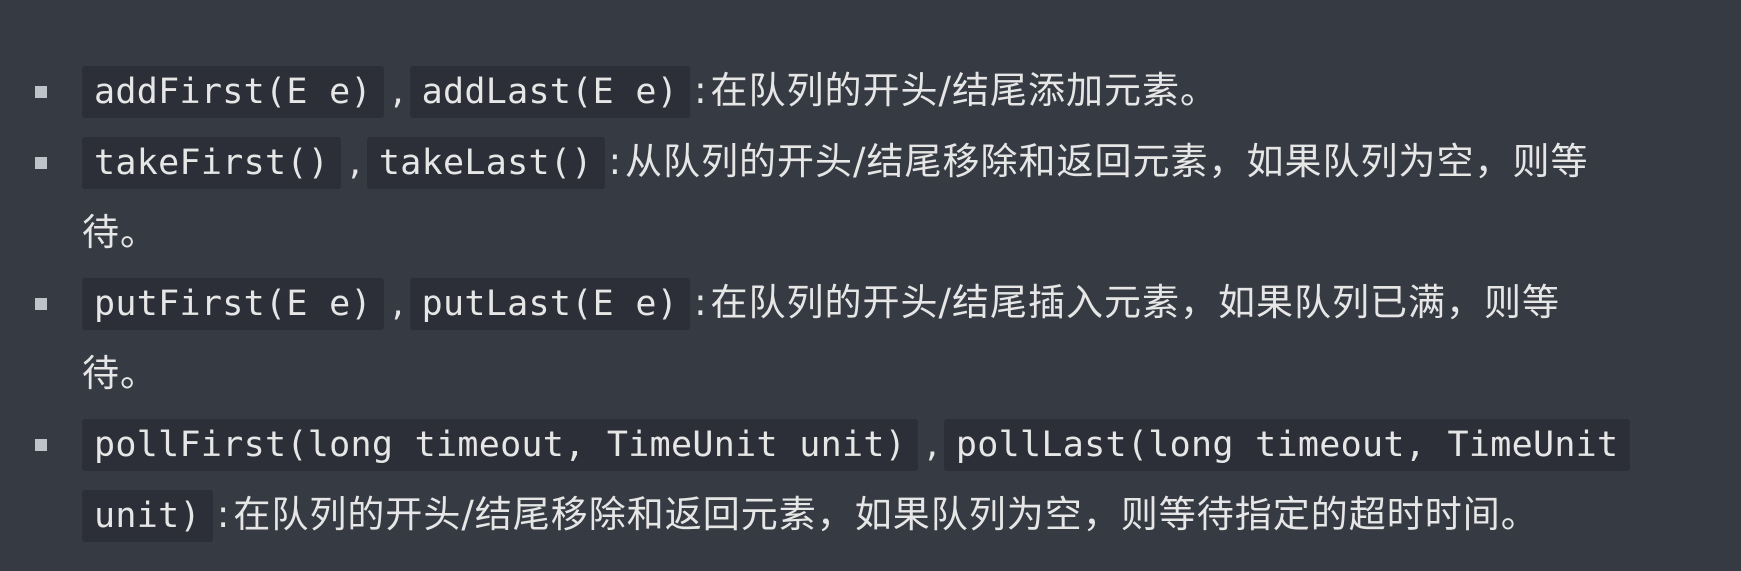 This screenshot has height=571, width=1741. Describe the element at coordinates (233, 304) in the screenshot. I see `inline-code: putFirst(E e)` at that location.